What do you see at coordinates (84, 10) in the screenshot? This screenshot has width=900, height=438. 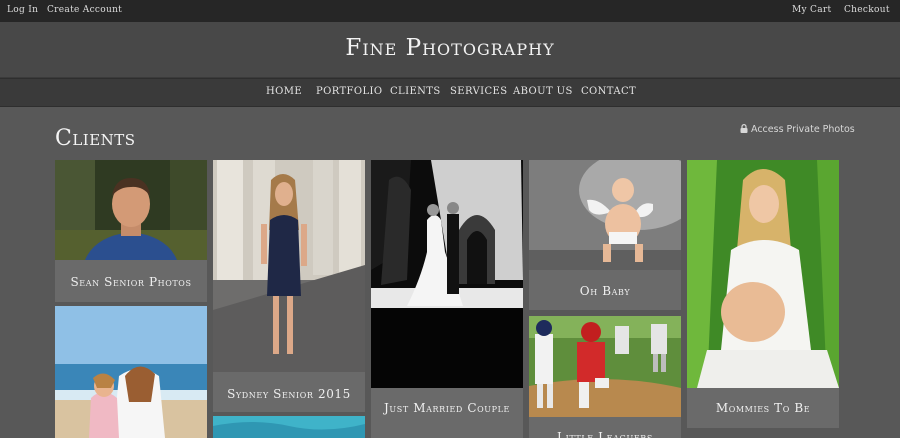 I see `create-account-link: Create Account` at bounding box center [84, 10].